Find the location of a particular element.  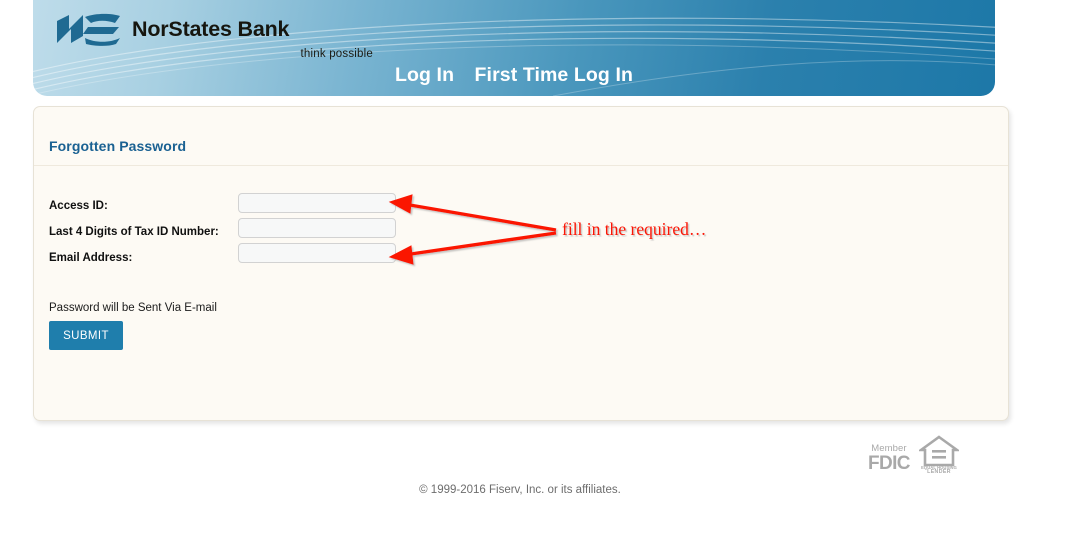

form-row-tax-id: Last 4 Digits of Tax ID Number: is located at coordinates (134, 232).